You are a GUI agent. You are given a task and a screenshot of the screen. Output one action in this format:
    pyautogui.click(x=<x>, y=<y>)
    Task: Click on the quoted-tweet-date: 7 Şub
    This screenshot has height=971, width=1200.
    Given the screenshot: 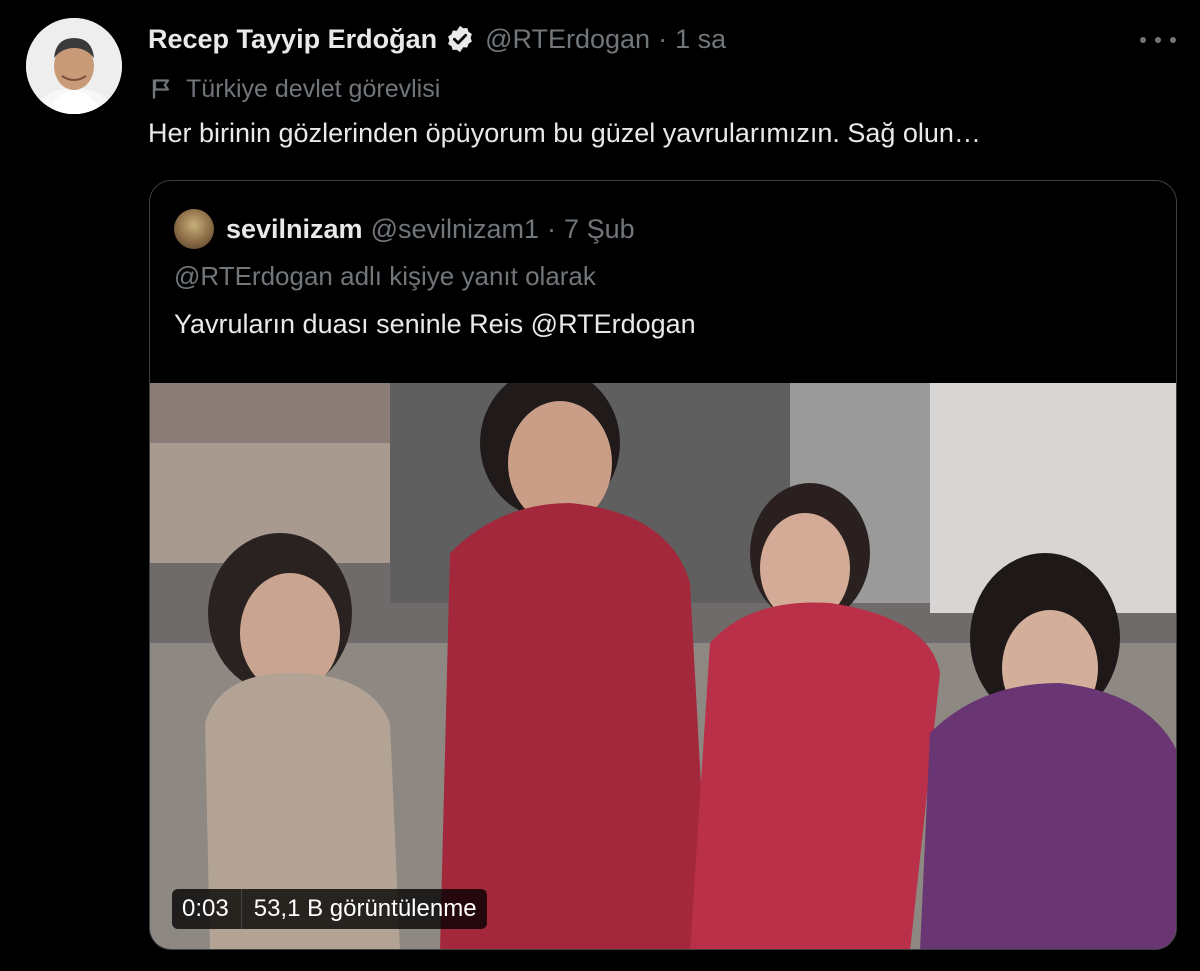 What is the action you would take?
    pyautogui.click(x=599, y=229)
    